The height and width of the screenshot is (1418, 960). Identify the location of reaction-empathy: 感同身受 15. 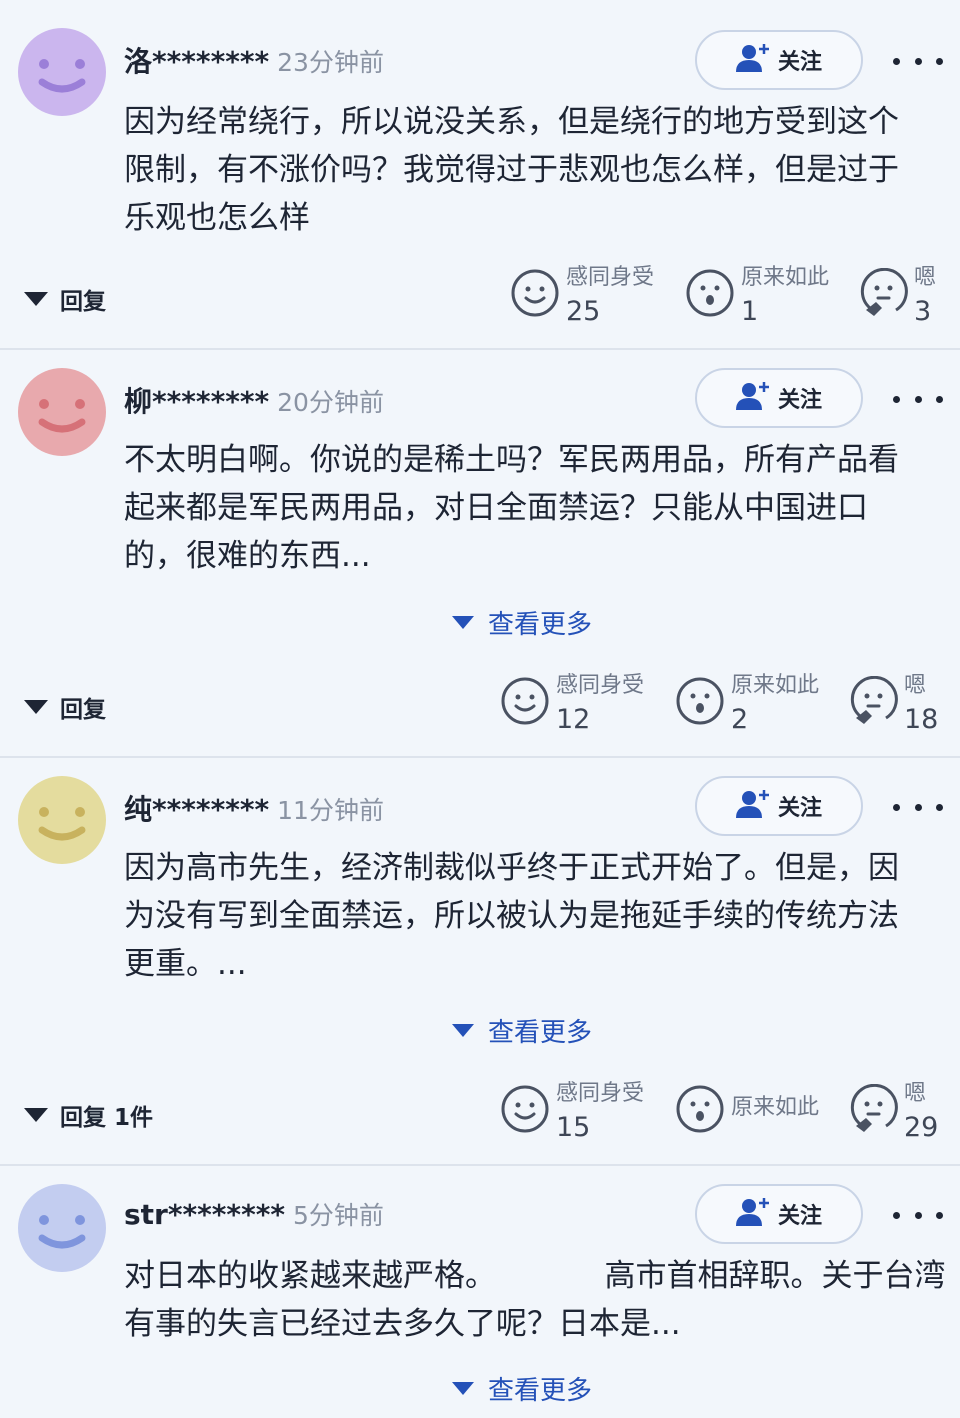
(572, 1114).